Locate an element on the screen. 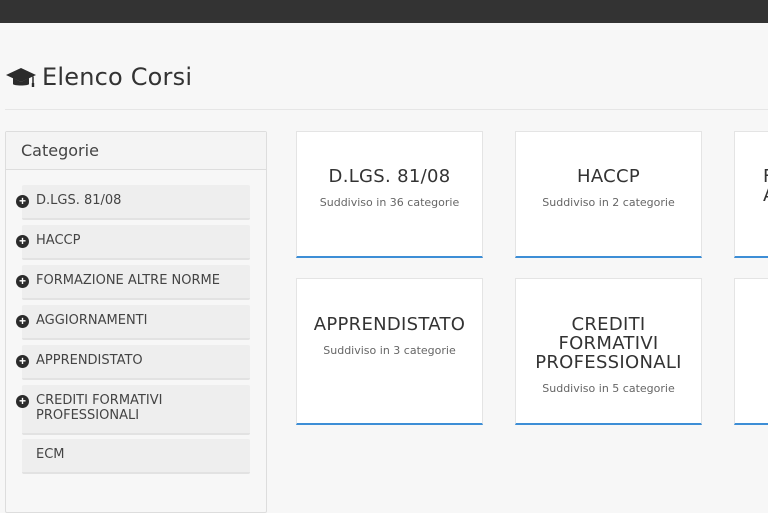  sidebar-item-crediti-formativi-professionali: + CREDITI FORMATIVI PROFESSIONALI is located at coordinates (133, 410).